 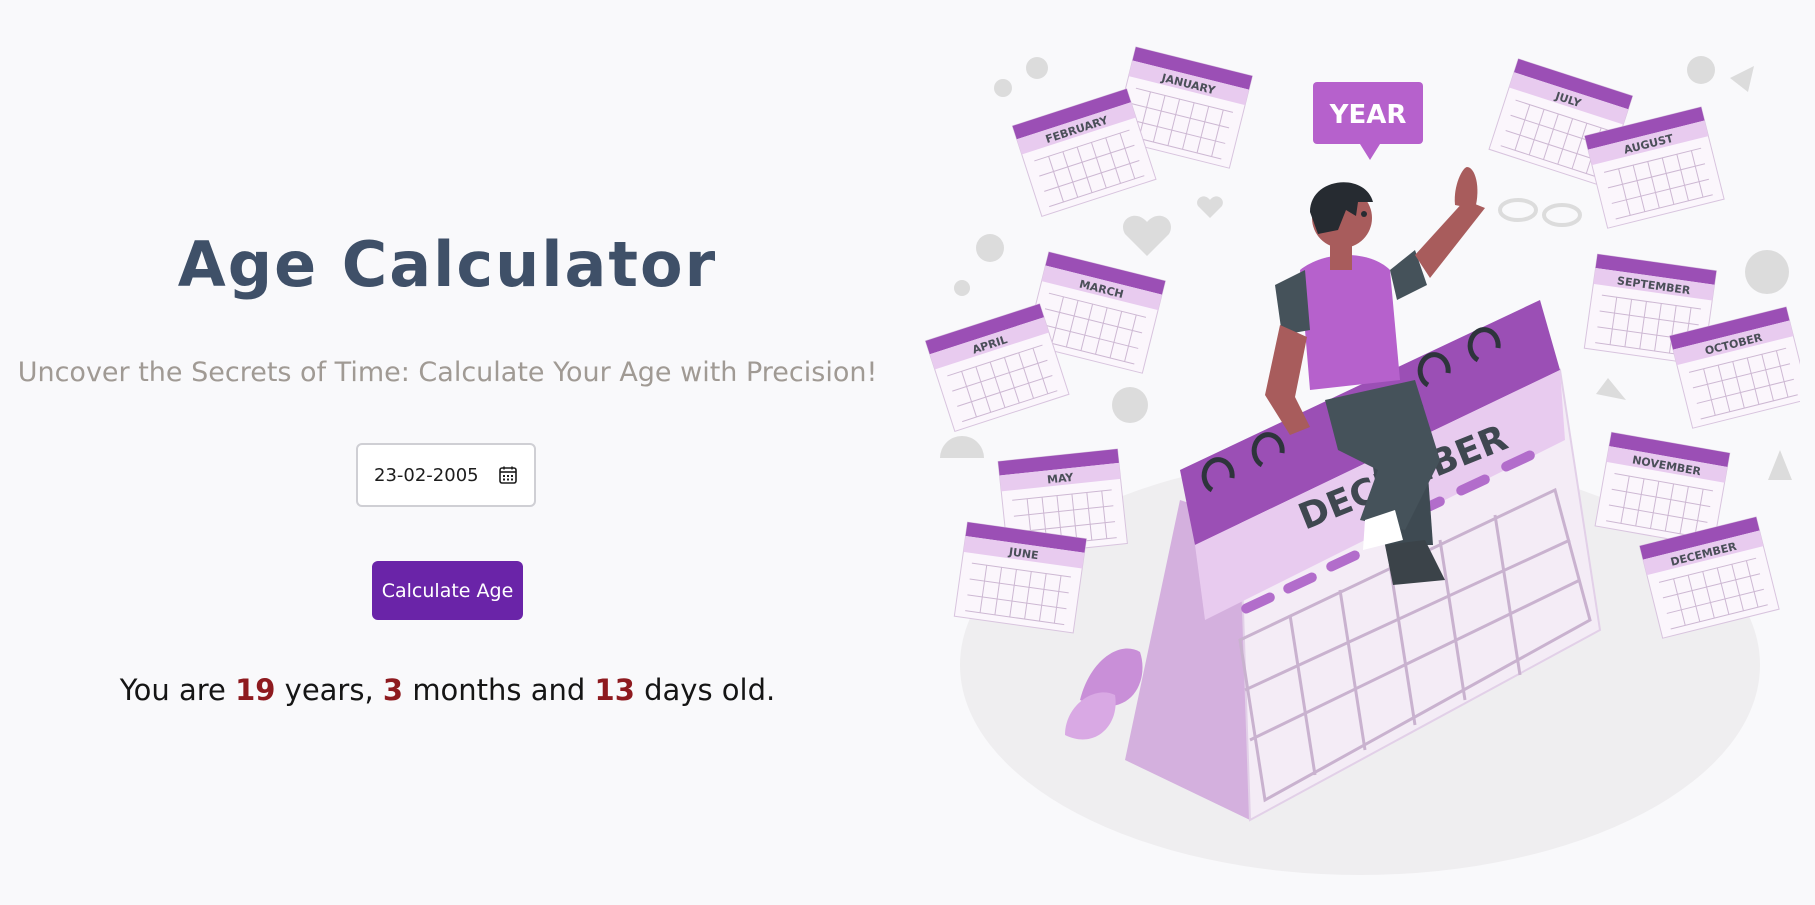 I want to click on year-badge: YEAR, so click(x=1368, y=121).